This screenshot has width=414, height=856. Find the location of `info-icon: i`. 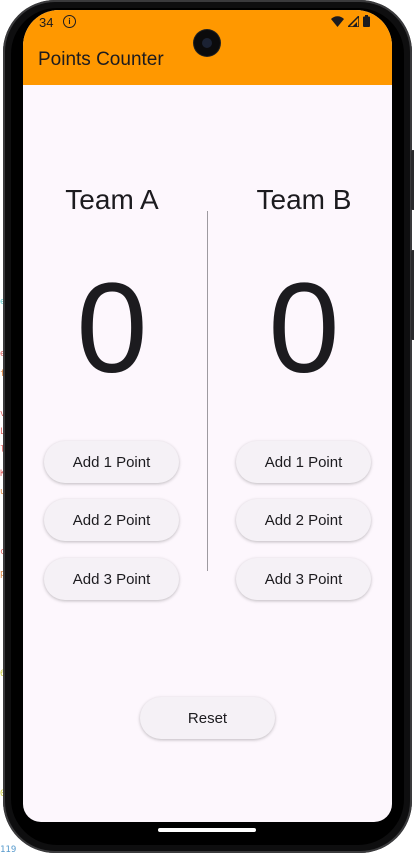

info-icon: i is located at coordinates (69, 21).